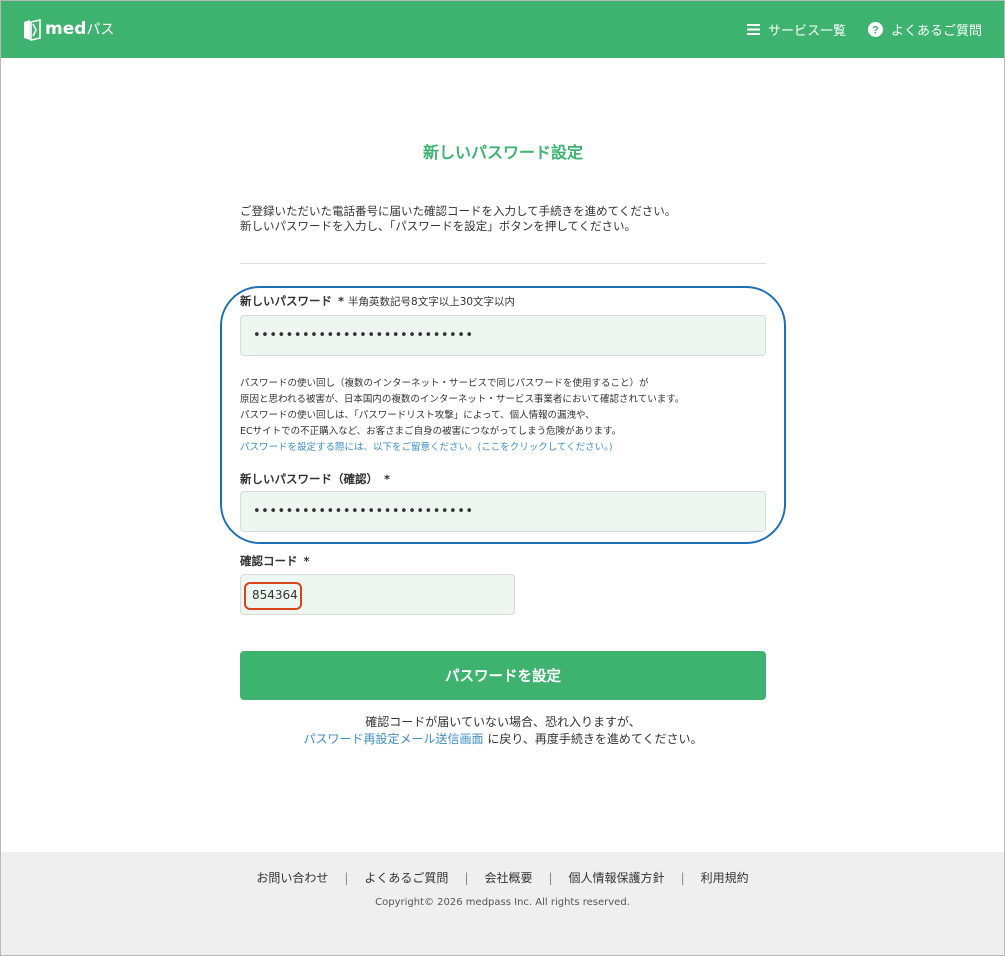 This screenshot has height=956, width=1005. Describe the element at coordinates (458, 211) in the screenshot. I see `intro-line-1: ご登録いただいた電話番号に届いた確認コードを入力して手続きを進めてください。` at that location.